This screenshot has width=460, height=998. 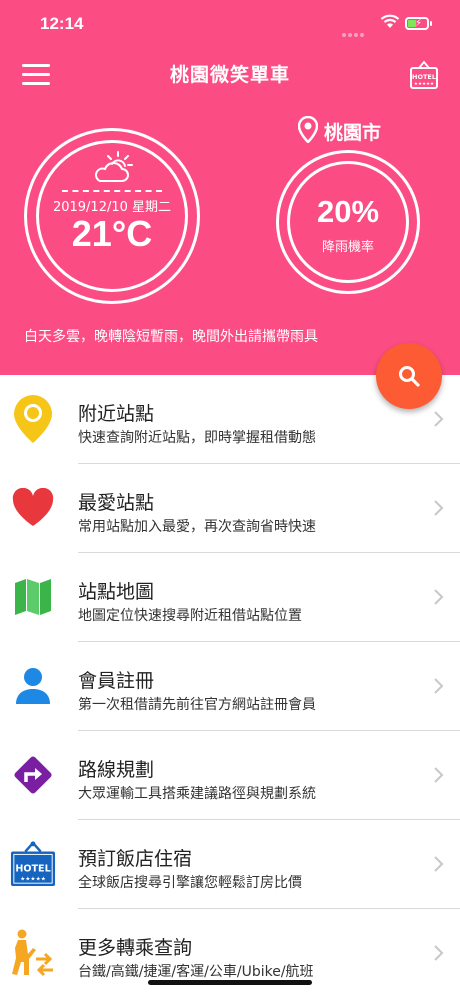 I want to click on menu-item-description: 全球飯店搜尋引擎讓您輕鬆訂房比價, so click(x=190, y=883).